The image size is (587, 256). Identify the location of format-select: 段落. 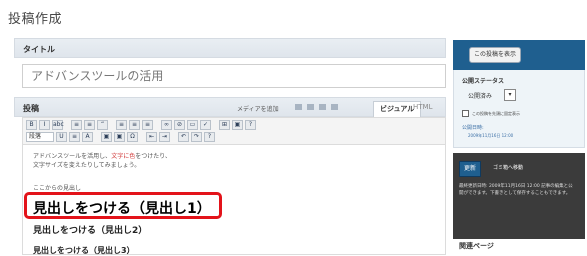
(40, 137).